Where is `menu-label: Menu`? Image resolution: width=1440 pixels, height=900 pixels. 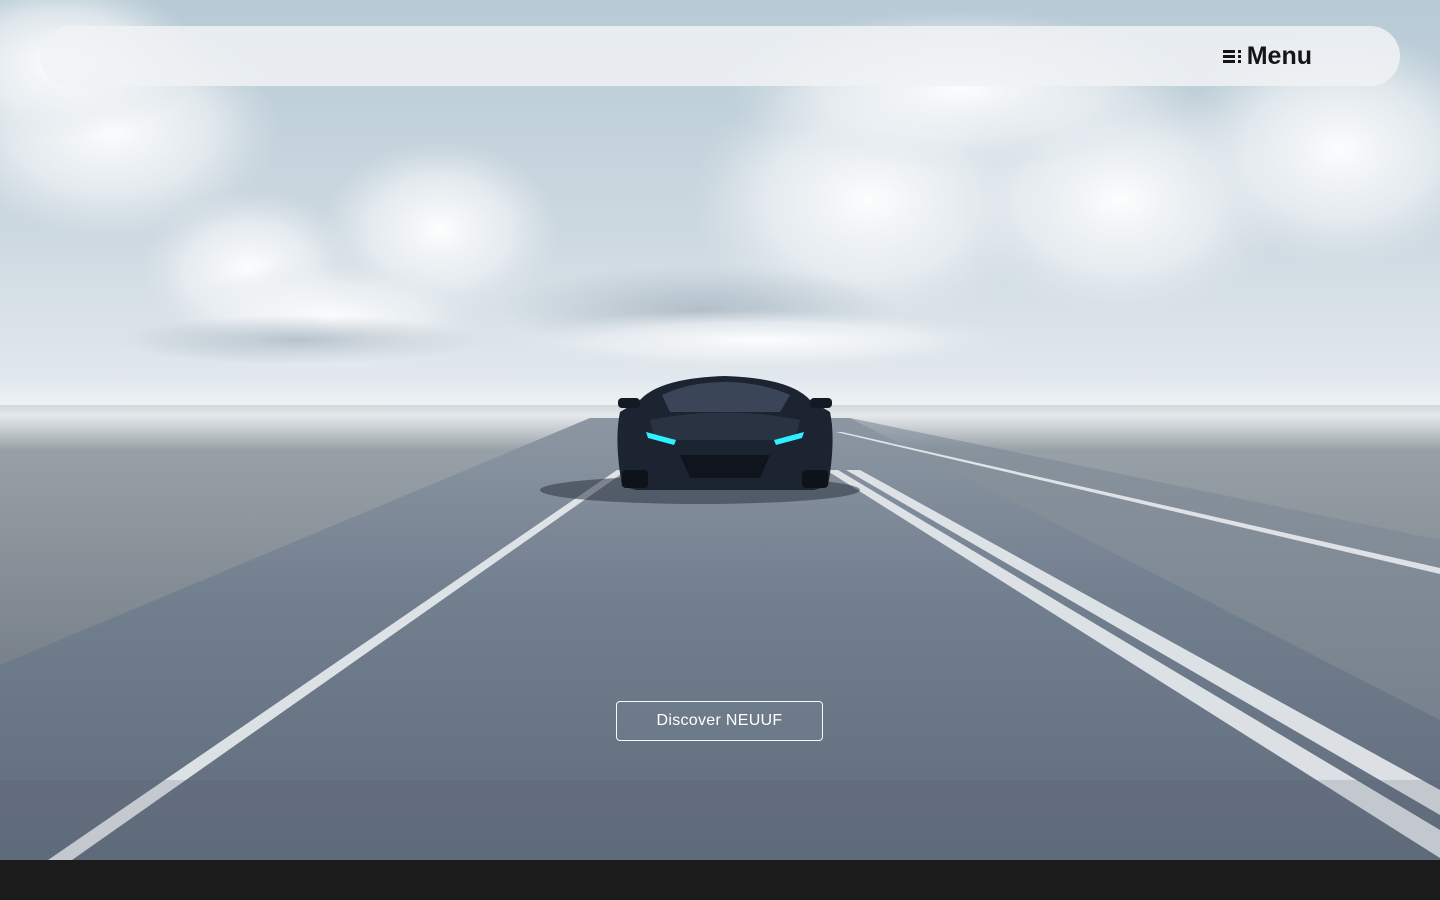
menu-label: Menu is located at coordinates (1279, 55).